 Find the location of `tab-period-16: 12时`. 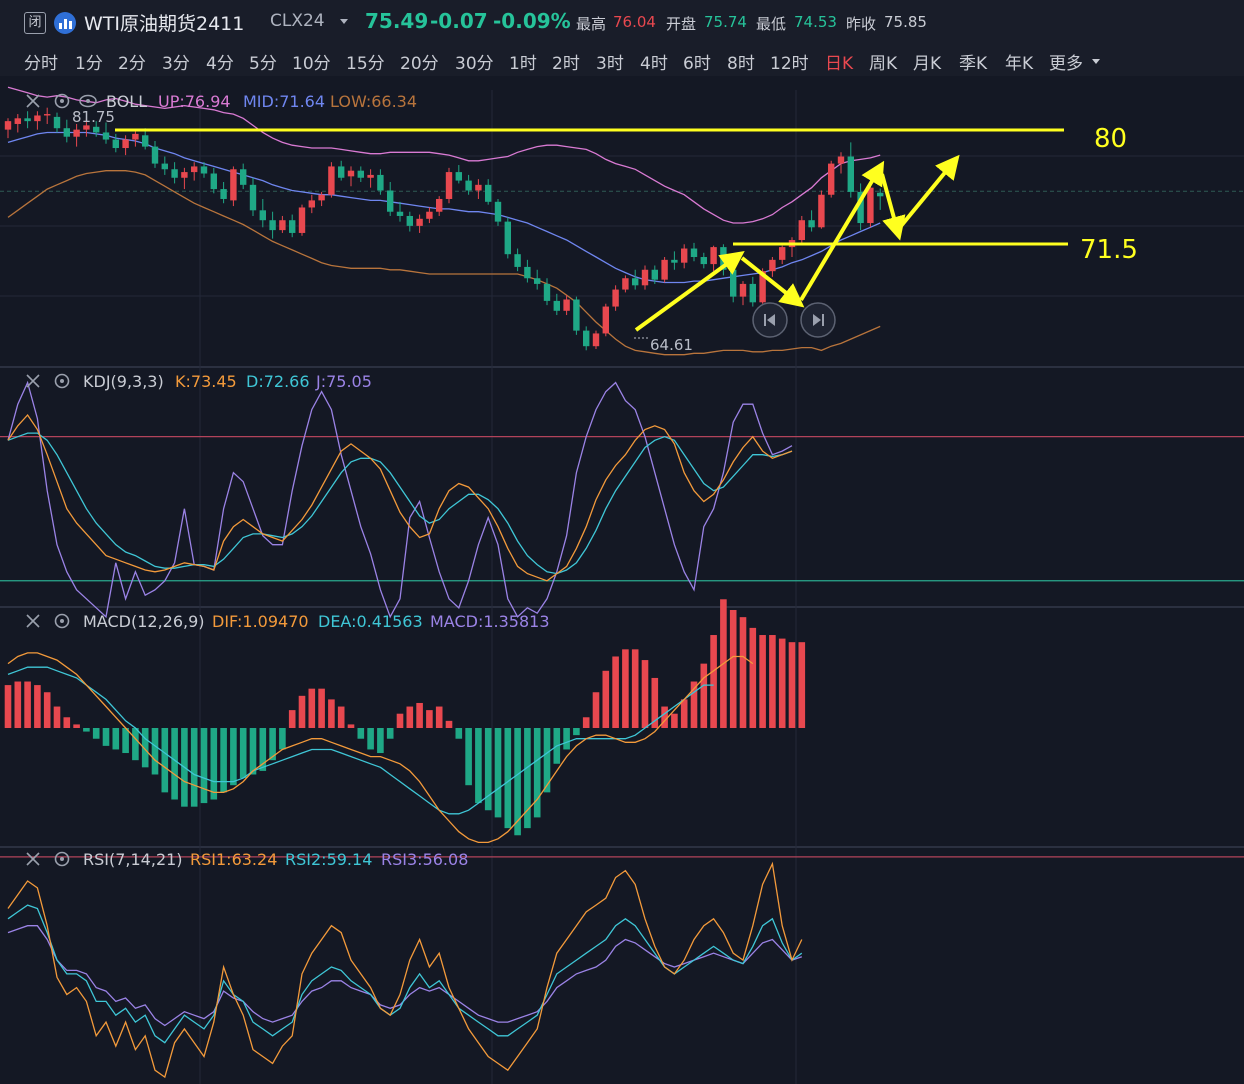

tab-period-16: 12时 is located at coordinates (789, 61).